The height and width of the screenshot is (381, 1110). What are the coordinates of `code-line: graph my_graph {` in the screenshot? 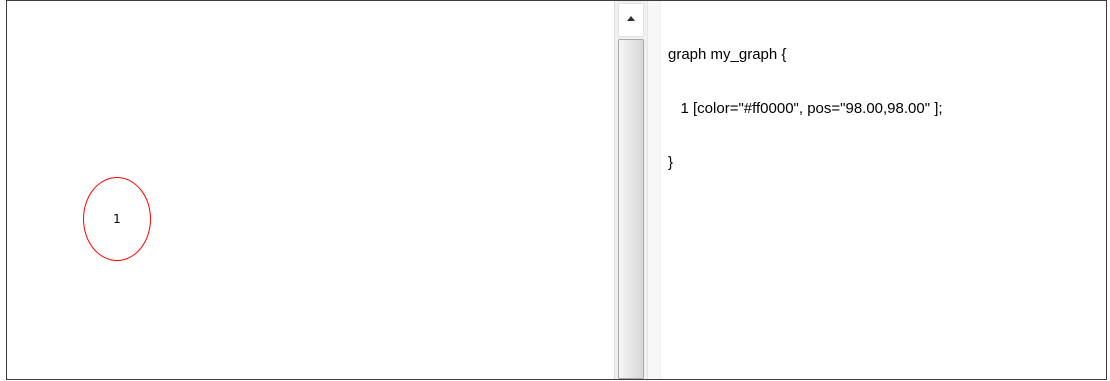 It's located at (727, 54).